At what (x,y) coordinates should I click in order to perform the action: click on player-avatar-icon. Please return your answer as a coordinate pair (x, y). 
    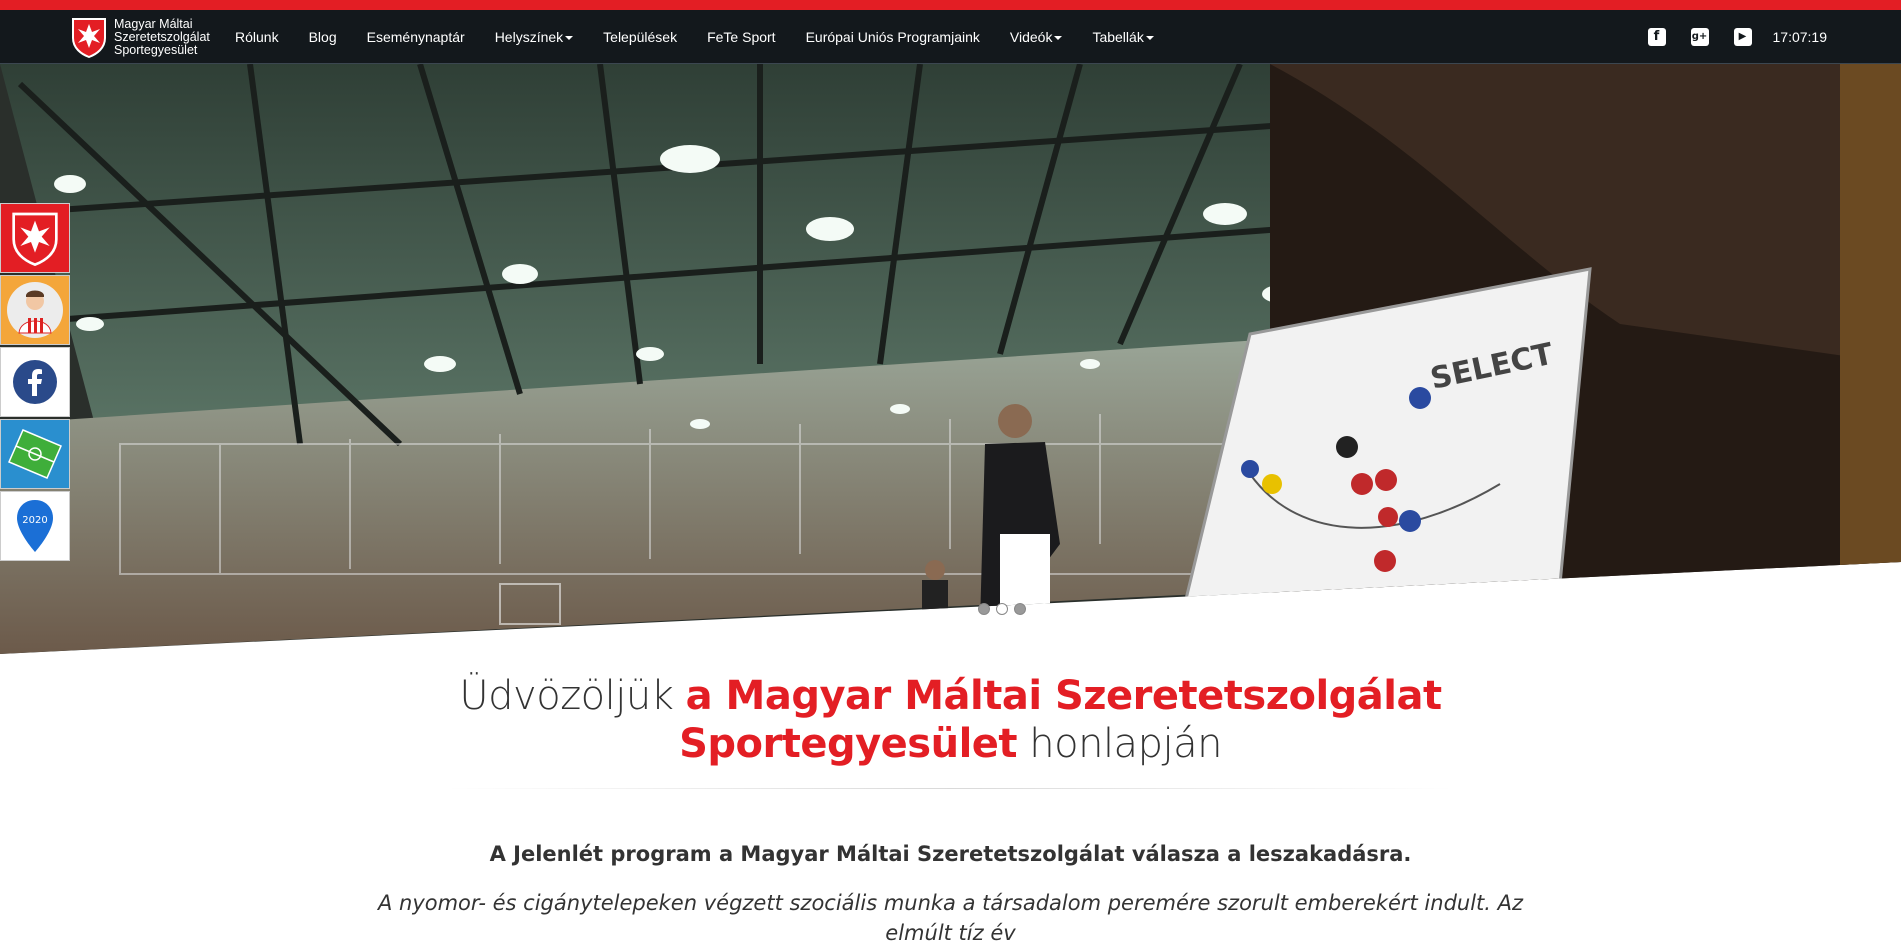
    Looking at the image, I should click on (35, 310).